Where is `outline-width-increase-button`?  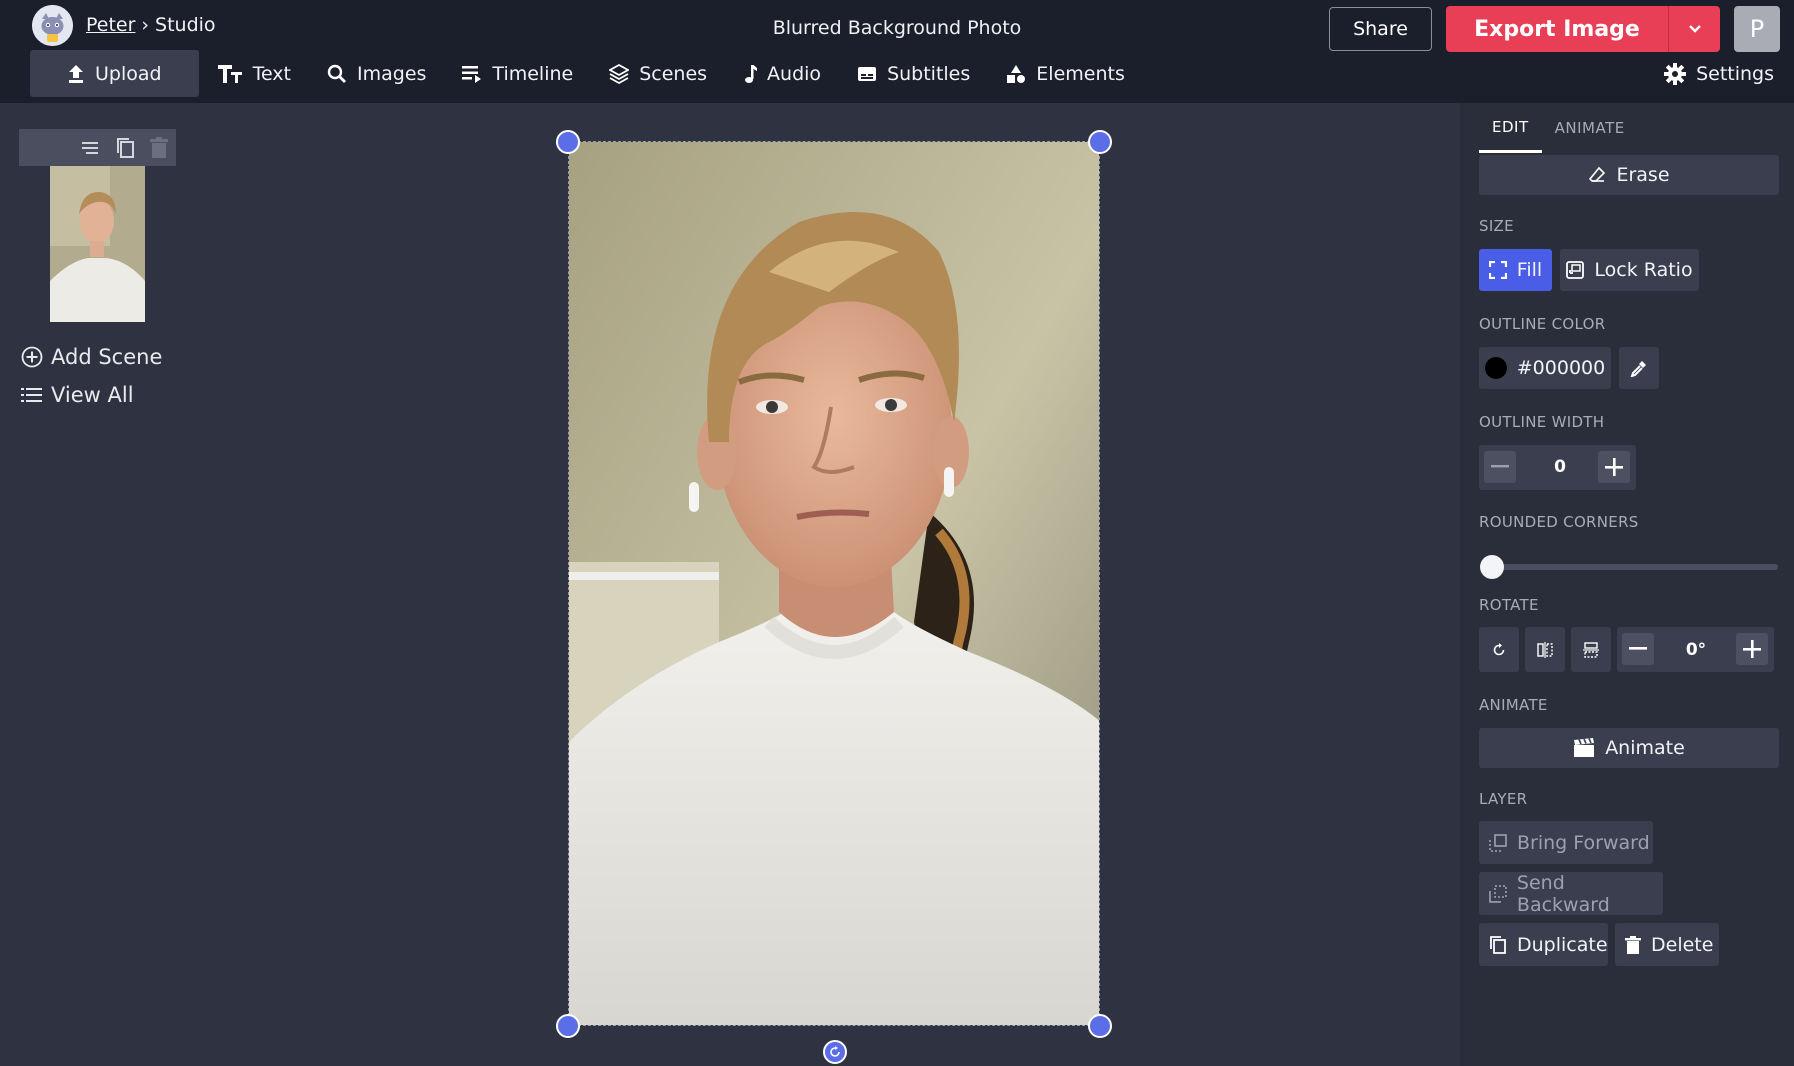 outline-width-increase-button is located at coordinates (1614, 467).